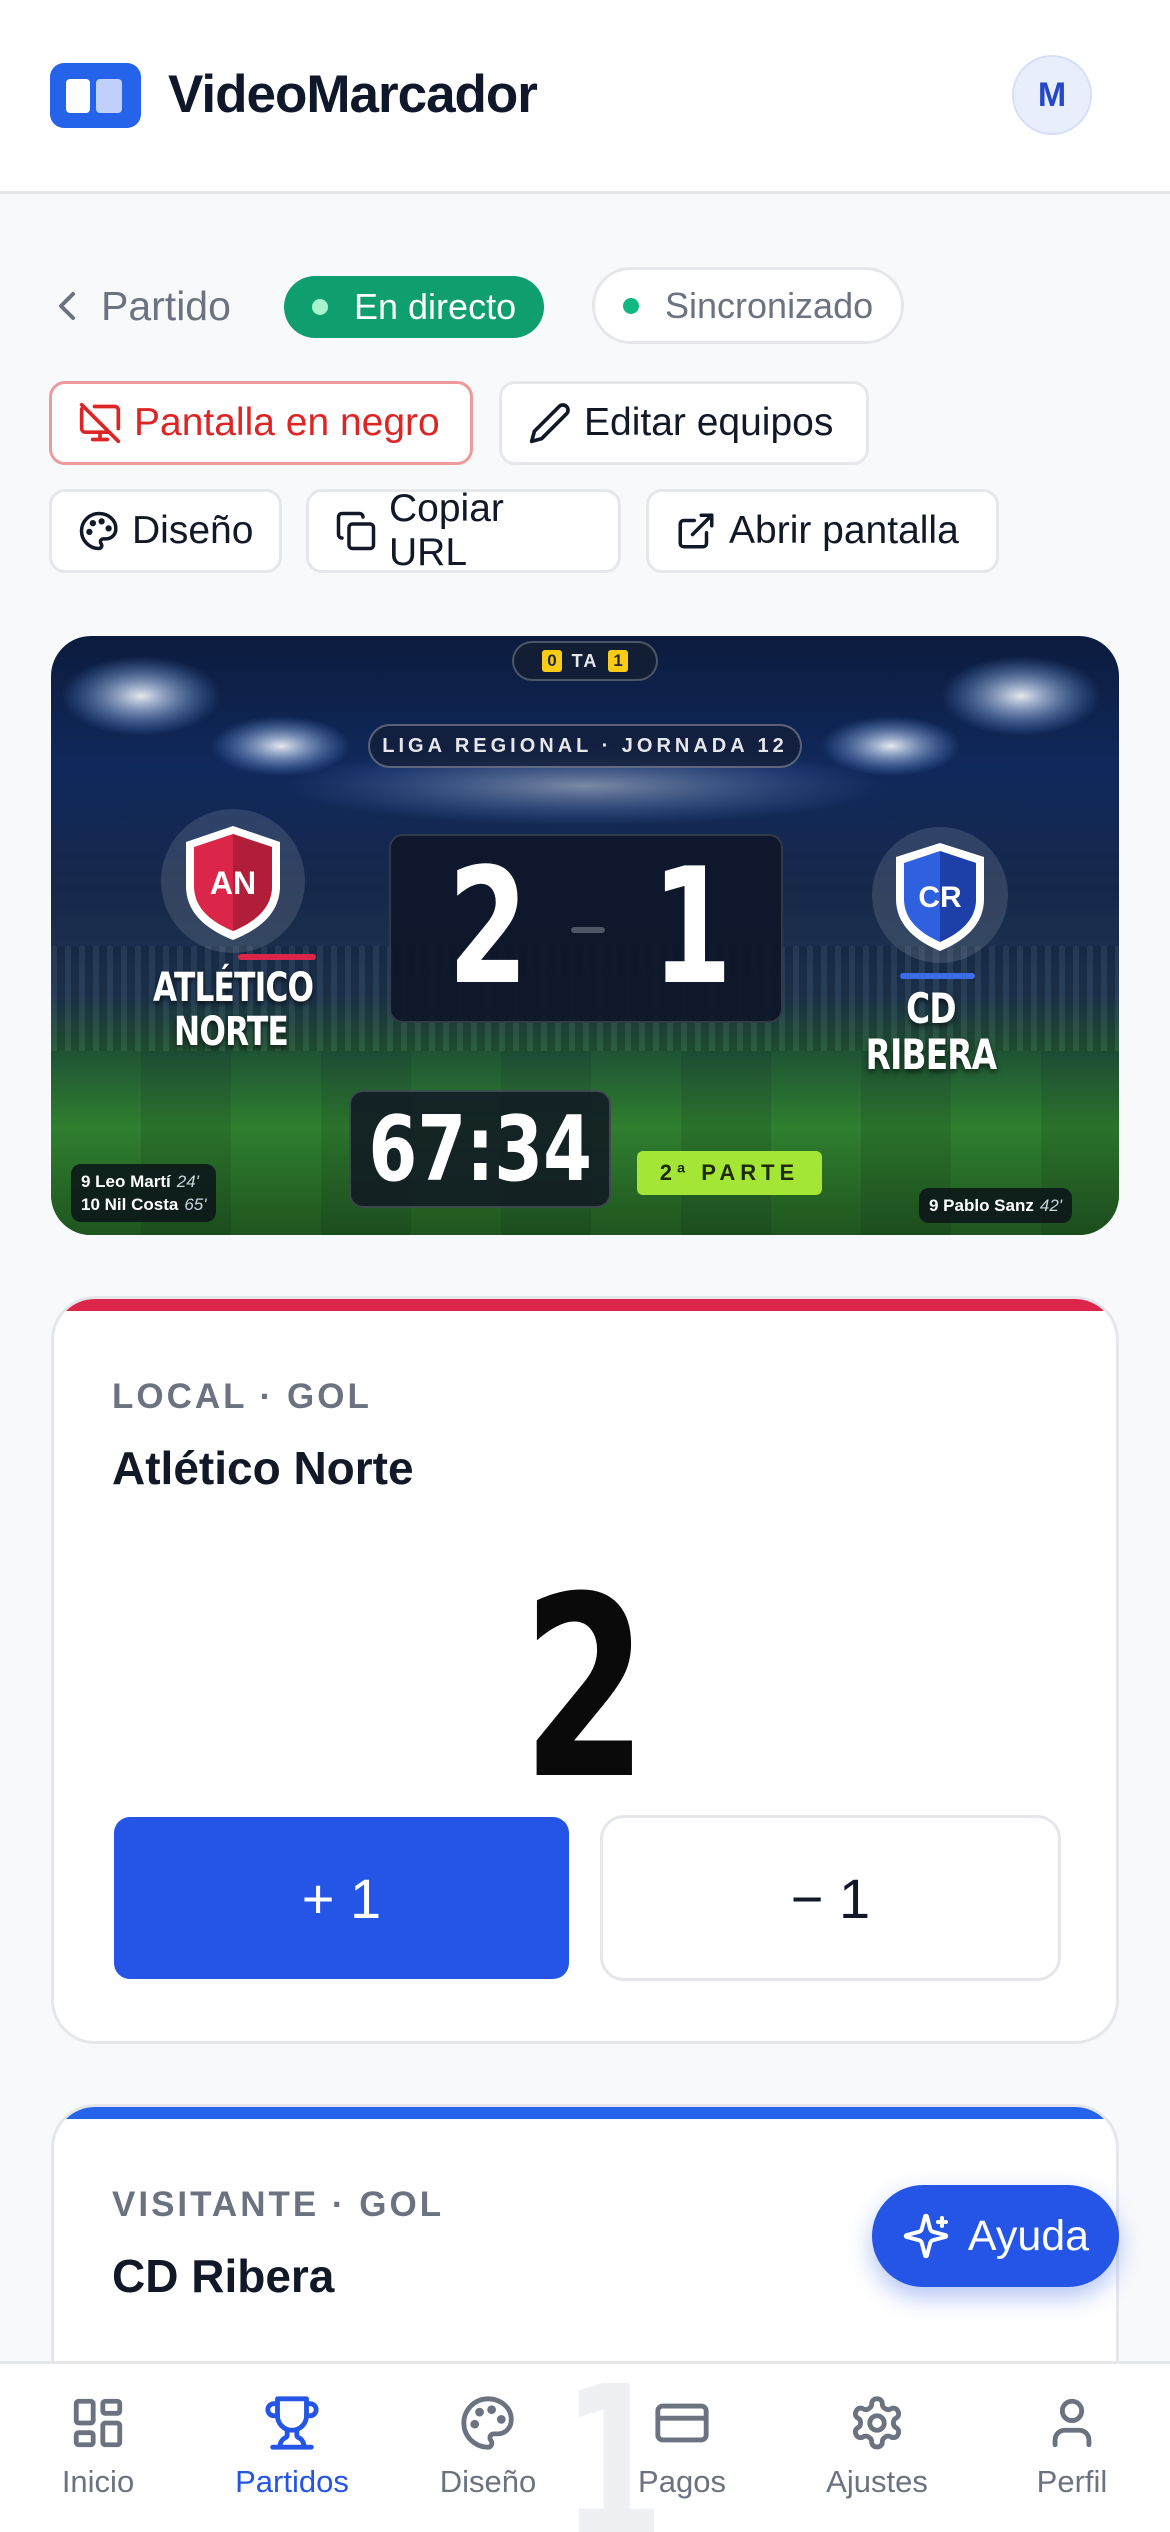 Image resolution: width=1170 pixels, height=2532 pixels. I want to click on away-crest-abbr: CR, so click(940, 897).